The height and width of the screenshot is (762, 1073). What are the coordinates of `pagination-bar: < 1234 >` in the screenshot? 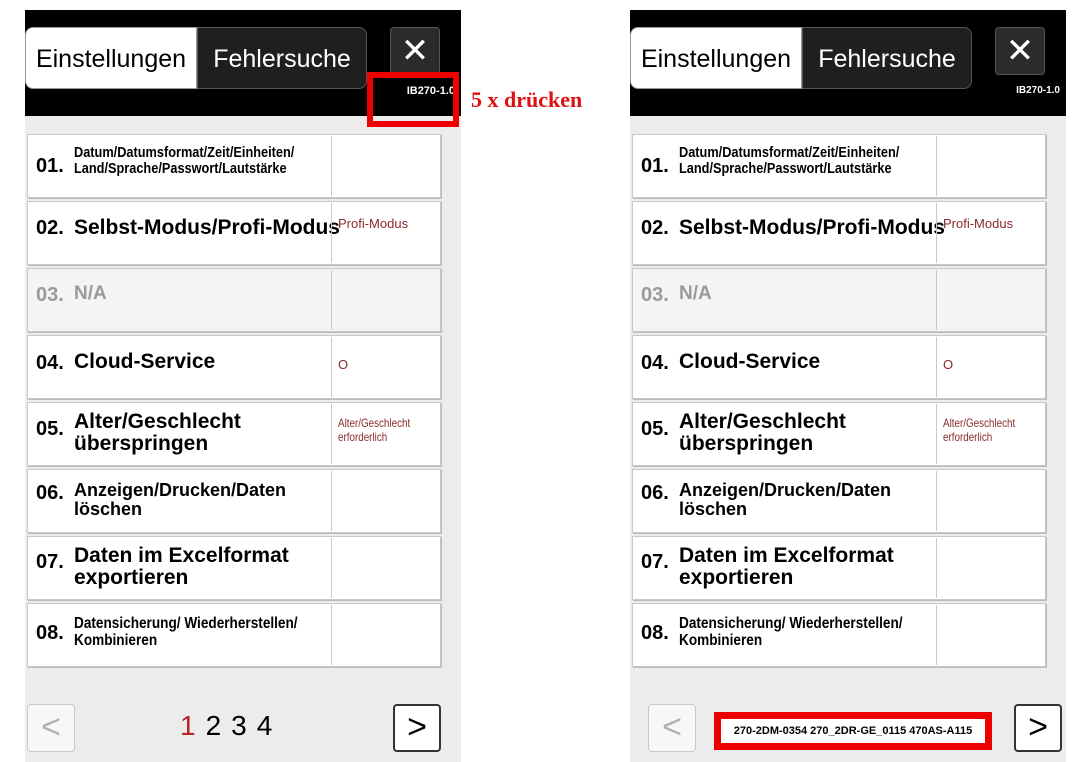 It's located at (243, 725).